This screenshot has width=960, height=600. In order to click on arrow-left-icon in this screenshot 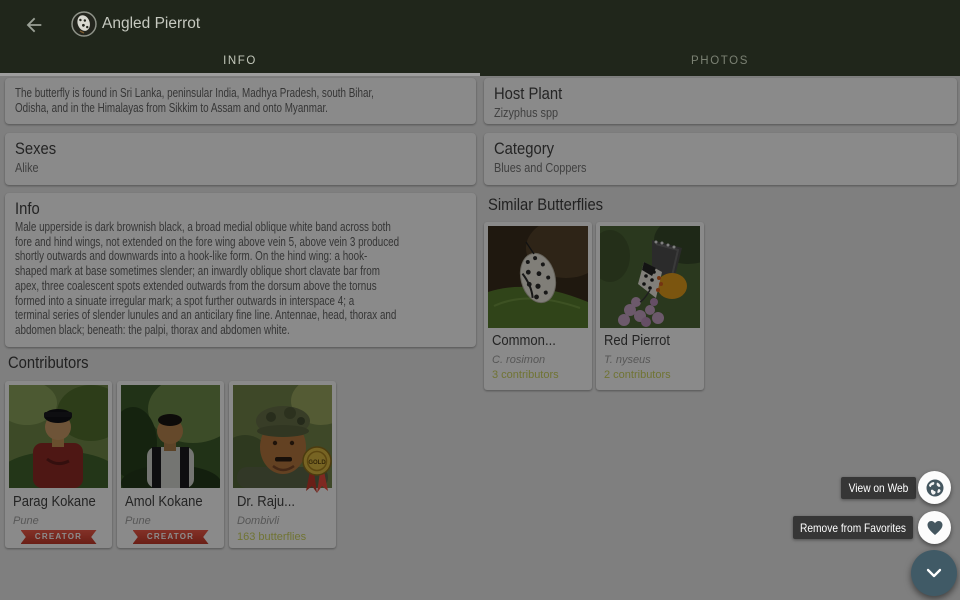, I will do `click(34, 25)`.